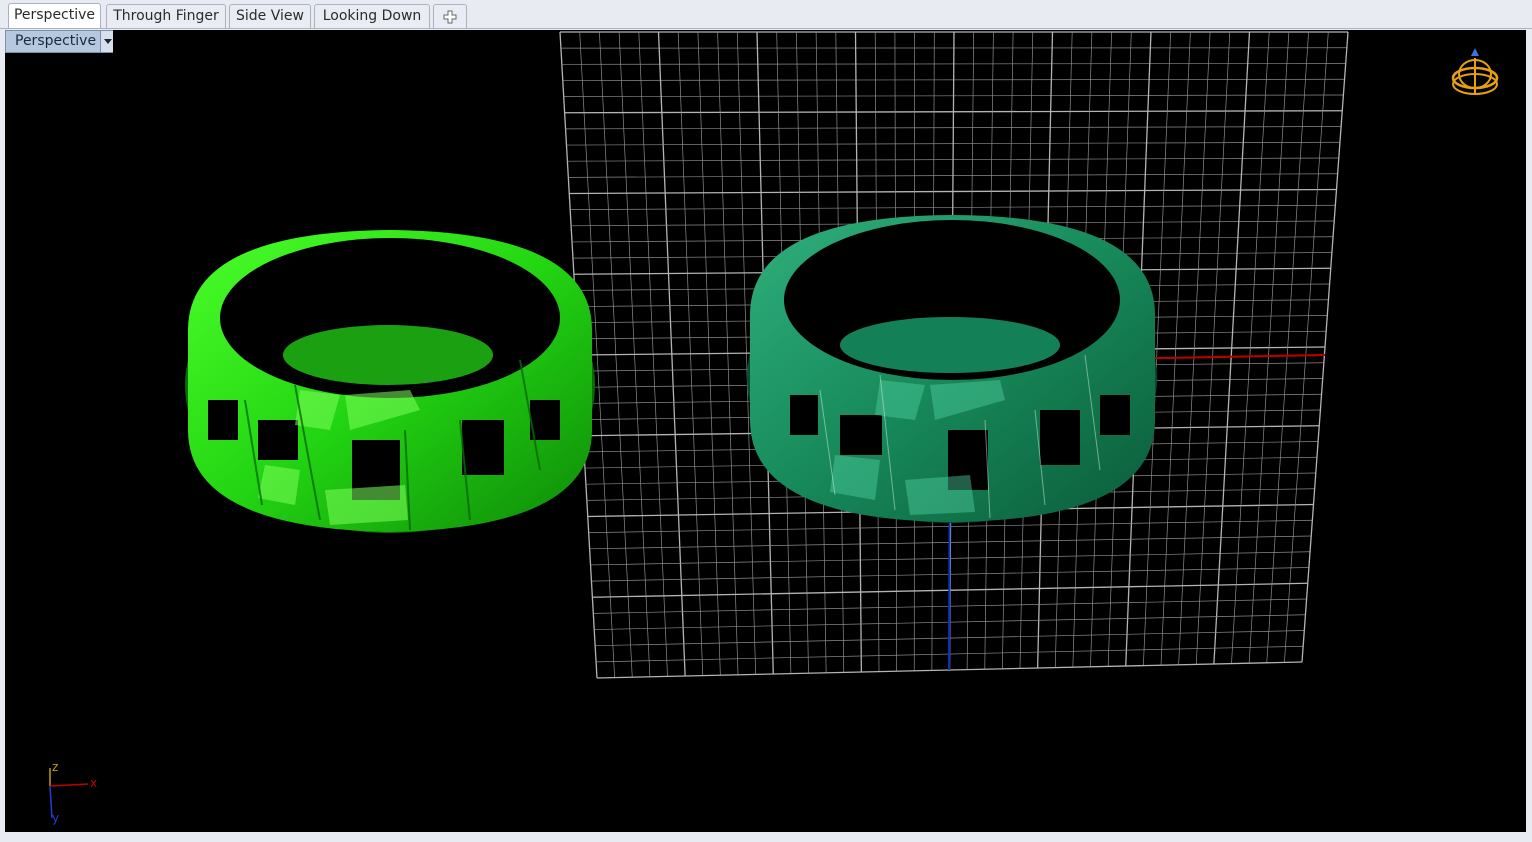 Image resolution: width=1532 pixels, height=842 pixels. Describe the element at coordinates (55, 767) in the screenshot. I see `axis-label-z: z` at that location.